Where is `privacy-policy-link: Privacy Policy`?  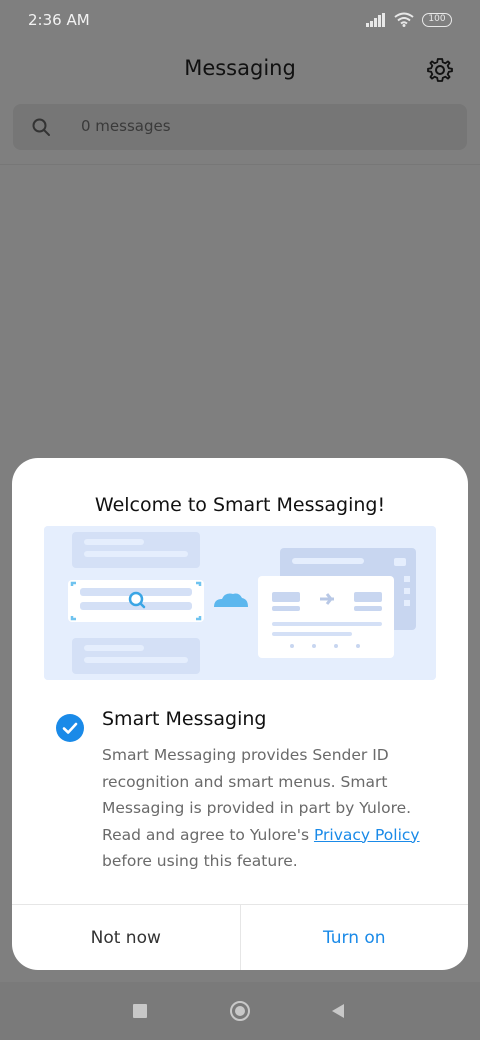 privacy-policy-link: Privacy Policy is located at coordinates (367, 835).